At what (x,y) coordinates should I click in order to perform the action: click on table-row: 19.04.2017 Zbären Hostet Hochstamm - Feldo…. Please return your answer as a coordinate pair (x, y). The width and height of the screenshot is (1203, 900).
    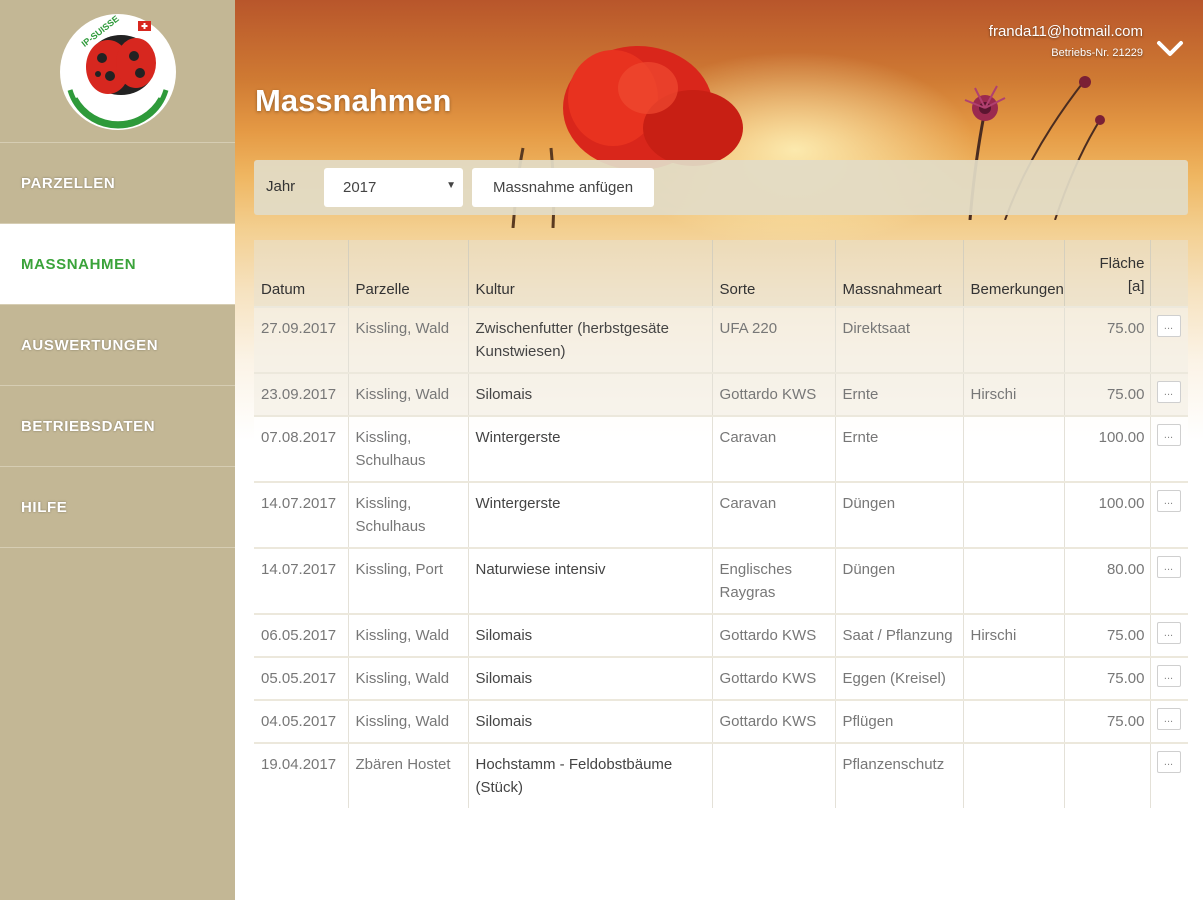
    Looking at the image, I should click on (721, 775).